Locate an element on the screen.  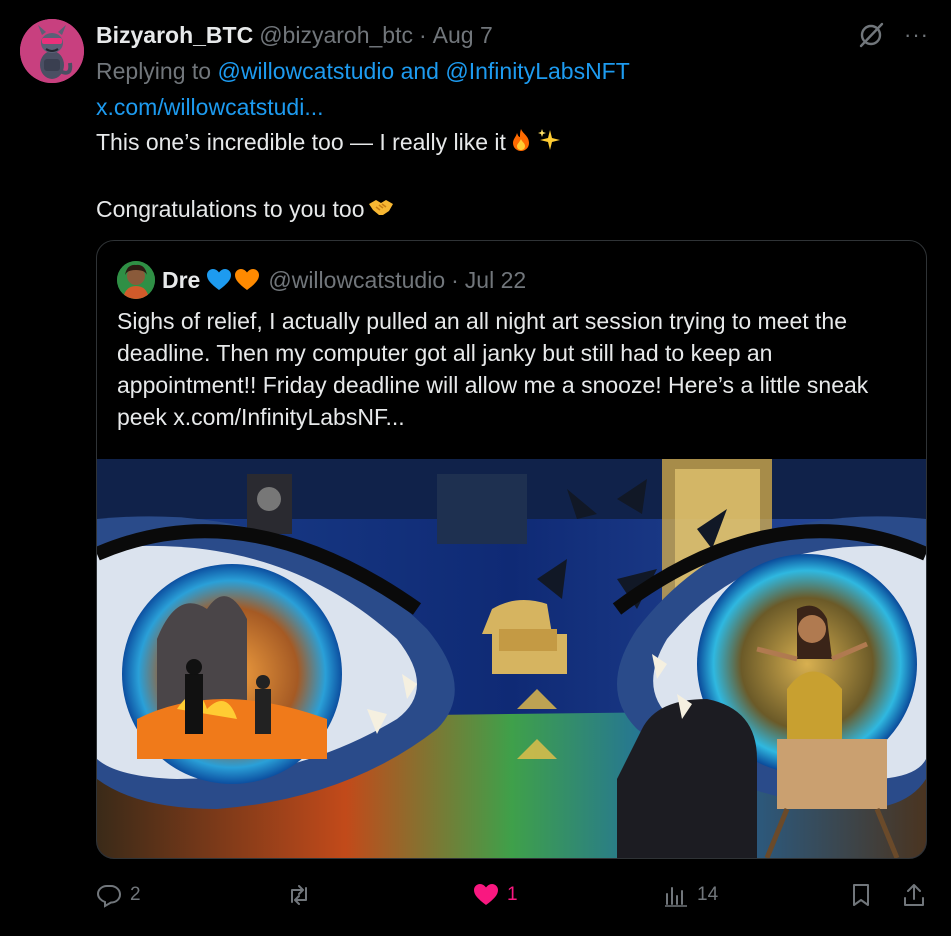
orange-heart-icon is located at coordinates (247, 279).